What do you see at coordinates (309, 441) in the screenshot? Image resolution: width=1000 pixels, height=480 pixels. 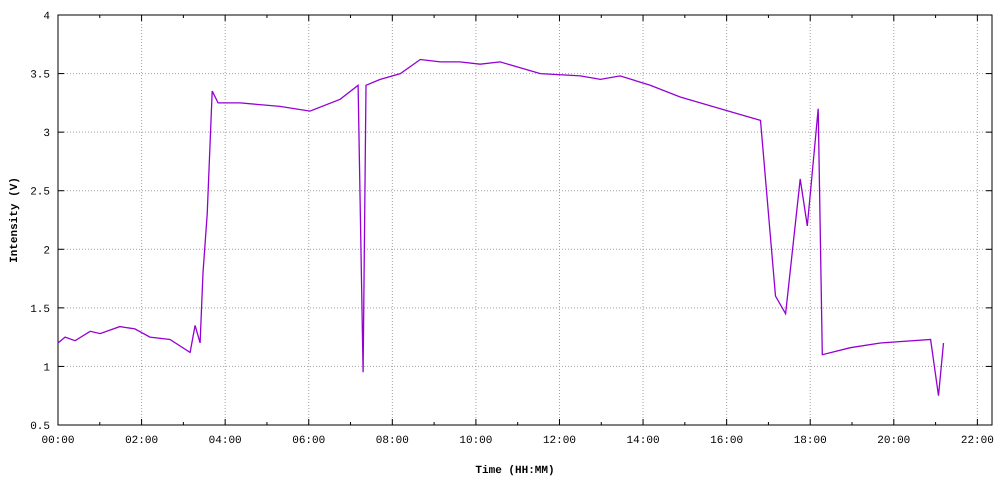 I see `tick-label: 06:00` at bounding box center [309, 441].